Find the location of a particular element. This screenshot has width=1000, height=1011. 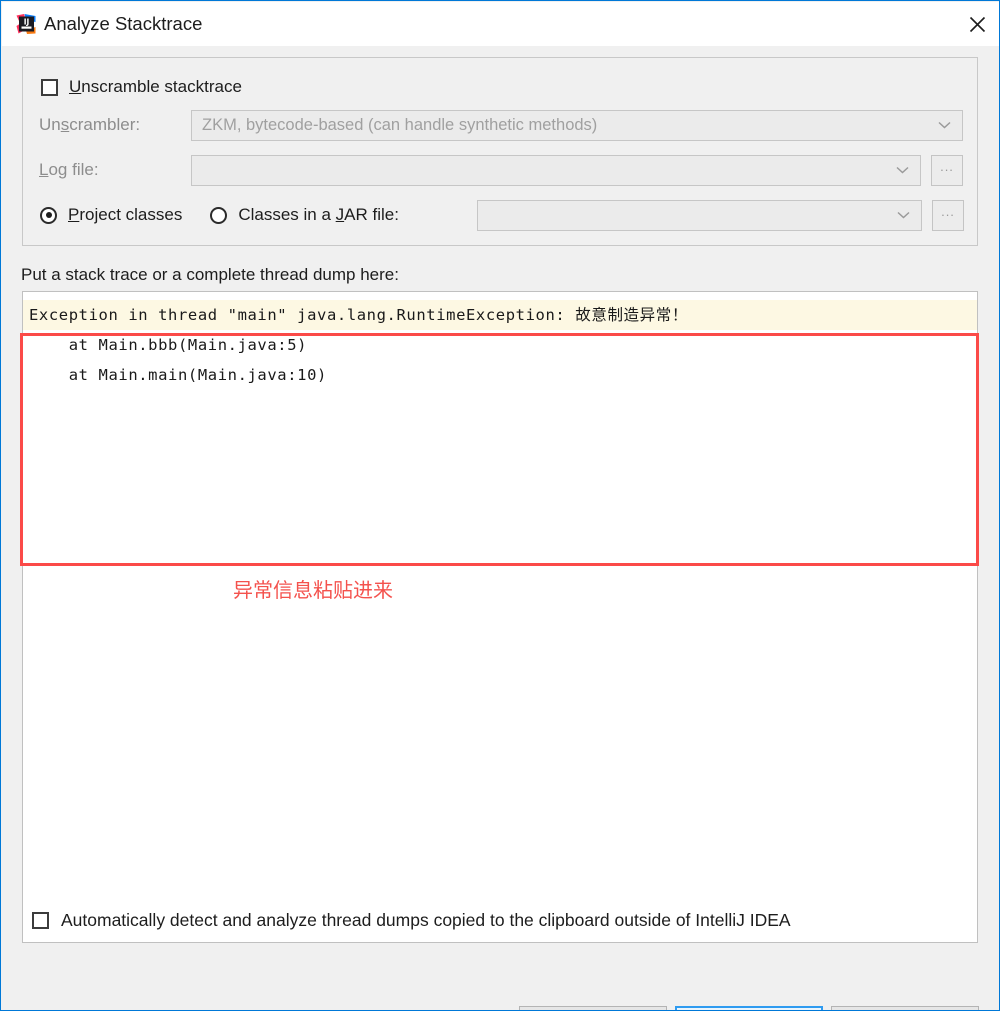

unscrambler-mnemonic: s is located at coordinates (65, 124).